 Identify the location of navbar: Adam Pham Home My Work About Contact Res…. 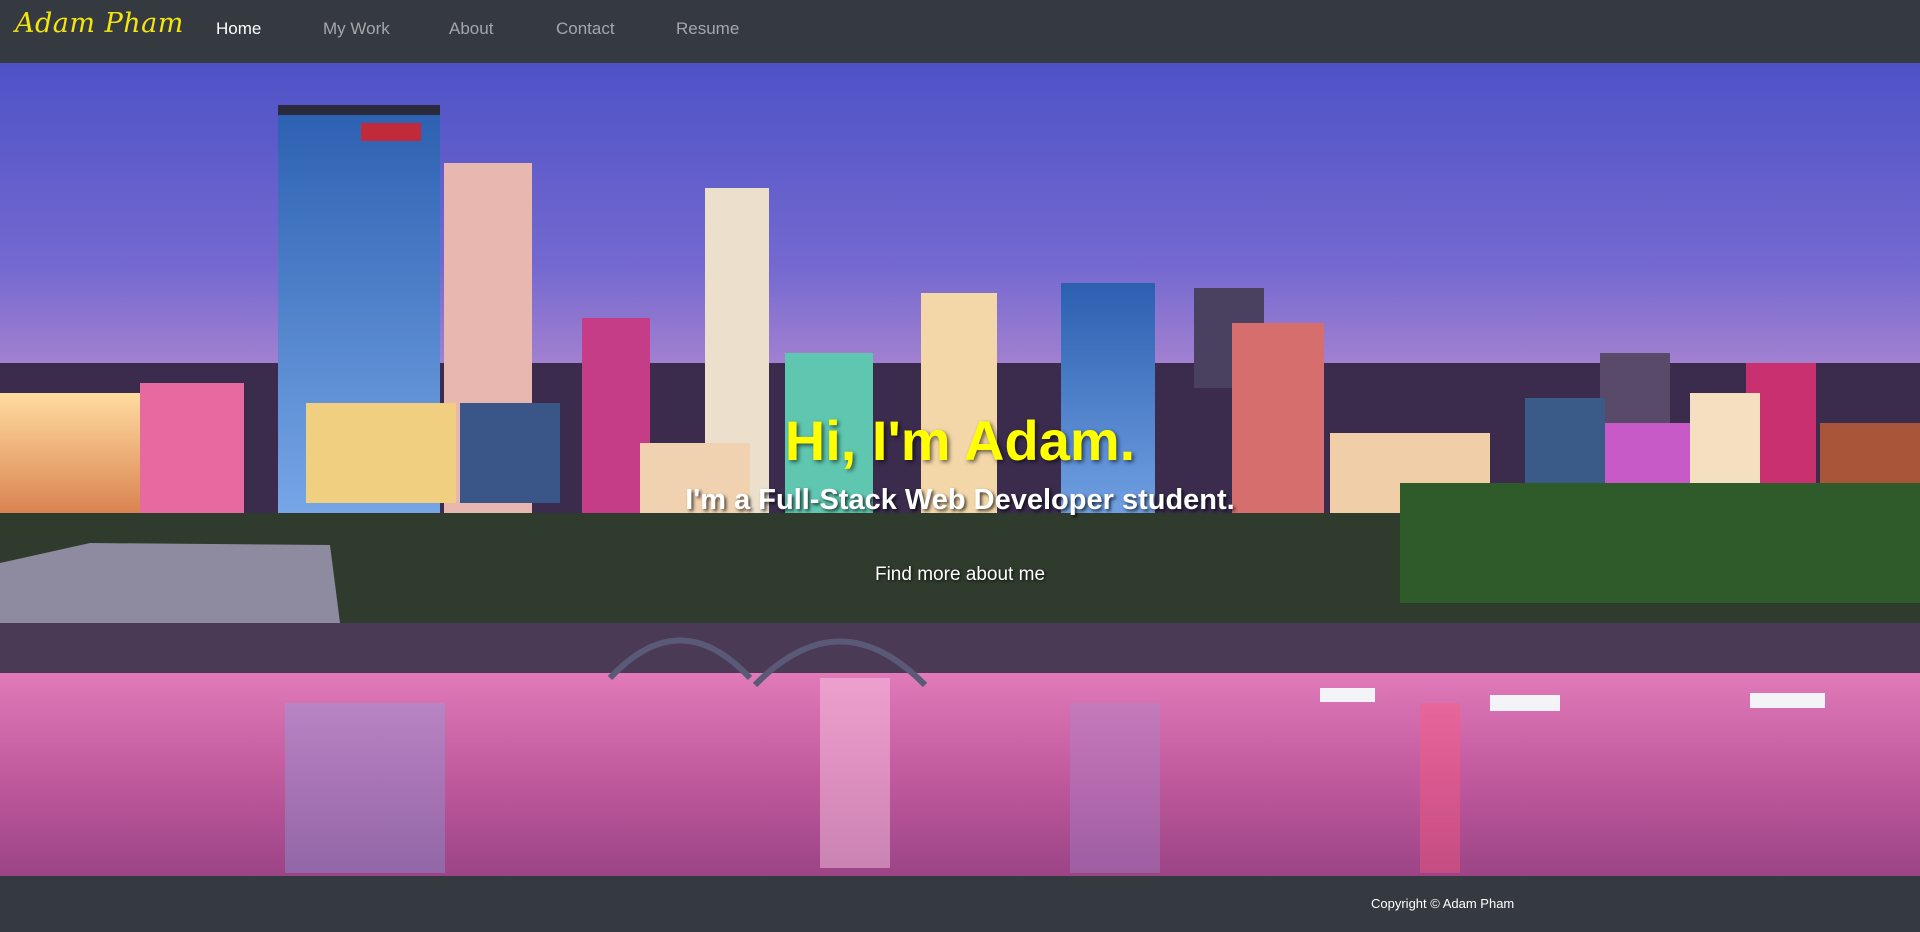
(960, 31).